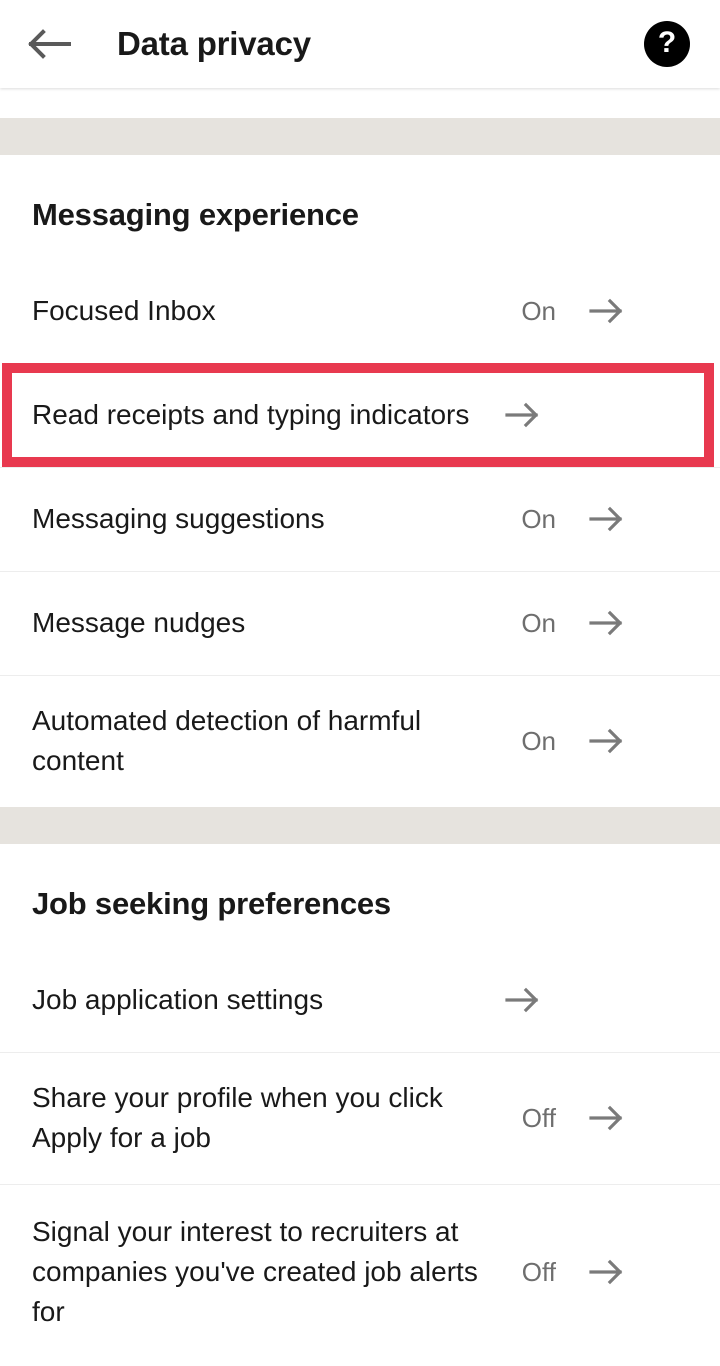 The height and width of the screenshot is (1366, 720). I want to click on question-mark-circle-icon: ?, so click(667, 42).